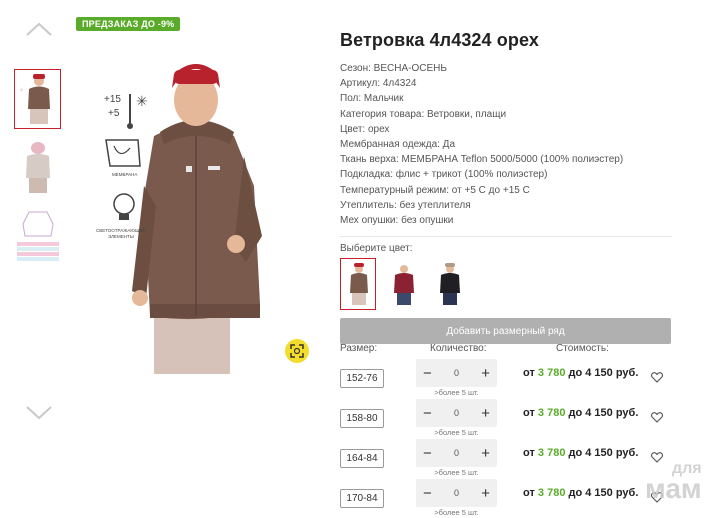 The height and width of the screenshot is (518, 727). I want to click on size-header: Размер:, so click(359, 348).